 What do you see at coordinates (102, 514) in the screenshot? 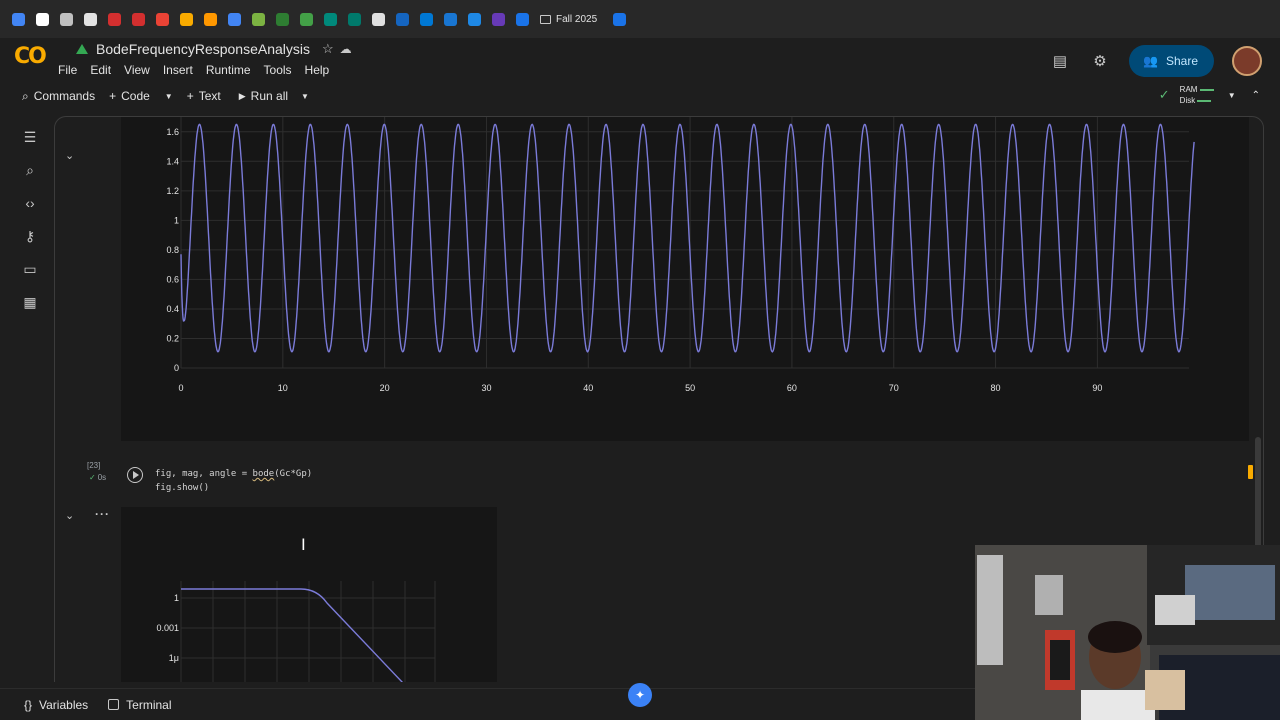
I see `more-icon: ···` at bounding box center [102, 514].